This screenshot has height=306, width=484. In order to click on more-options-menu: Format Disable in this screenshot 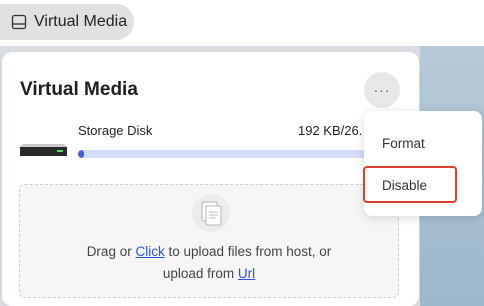, I will do `click(423, 163)`.